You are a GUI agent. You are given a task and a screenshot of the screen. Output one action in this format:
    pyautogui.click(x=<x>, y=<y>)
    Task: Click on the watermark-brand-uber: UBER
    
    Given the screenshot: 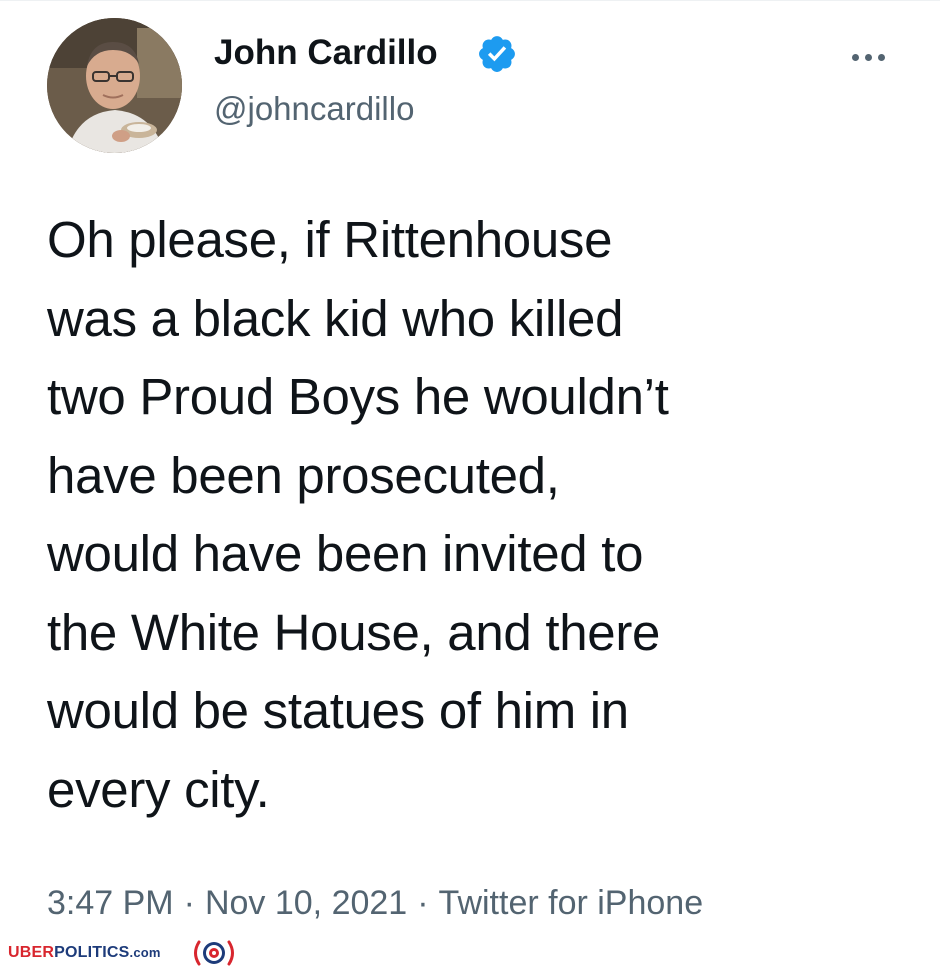 What is the action you would take?
    pyautogui.click(x=31, y=952)
    